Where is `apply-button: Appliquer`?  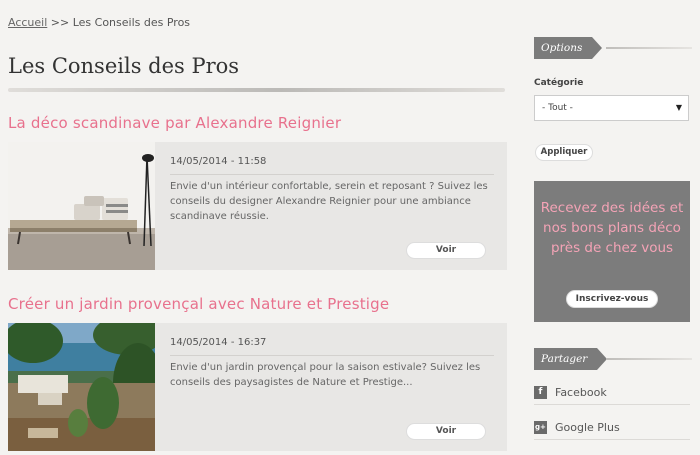 apply-button: Appliquer is located at coordinates (564, 152).